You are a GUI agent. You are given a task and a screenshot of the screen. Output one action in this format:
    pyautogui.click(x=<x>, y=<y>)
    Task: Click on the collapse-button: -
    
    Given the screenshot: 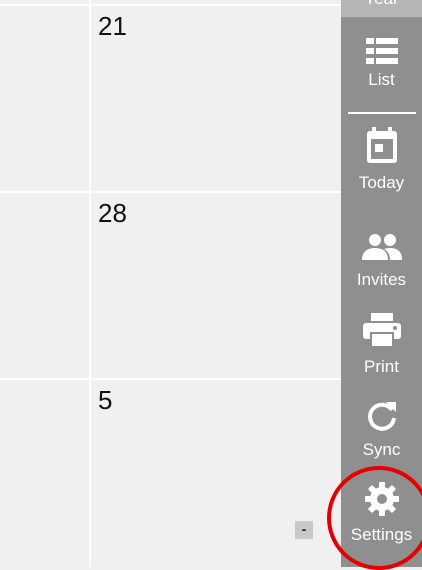 What is the action you would take?
    pyautogui.click(x=304, y=530)
    